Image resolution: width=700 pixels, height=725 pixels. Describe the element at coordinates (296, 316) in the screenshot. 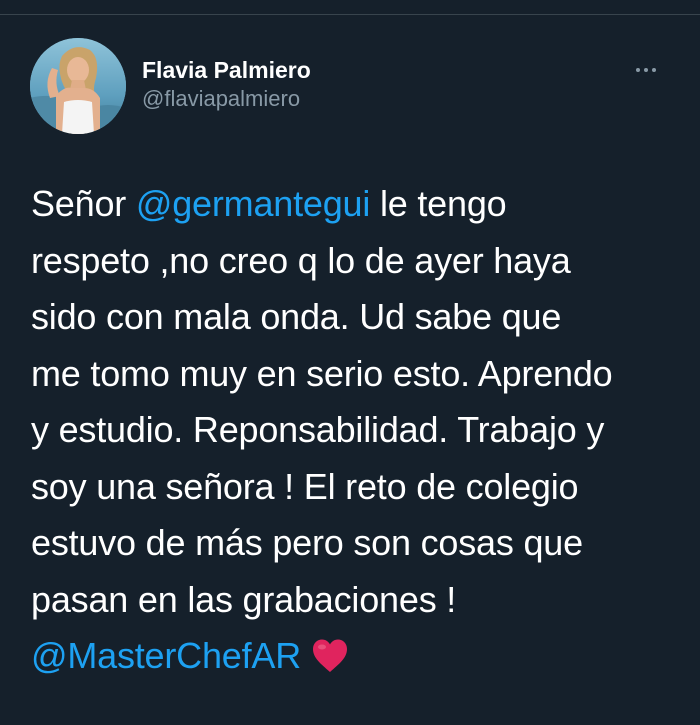

I see `tweet-line: sido con mala onda. Ud sabe que` at that location.